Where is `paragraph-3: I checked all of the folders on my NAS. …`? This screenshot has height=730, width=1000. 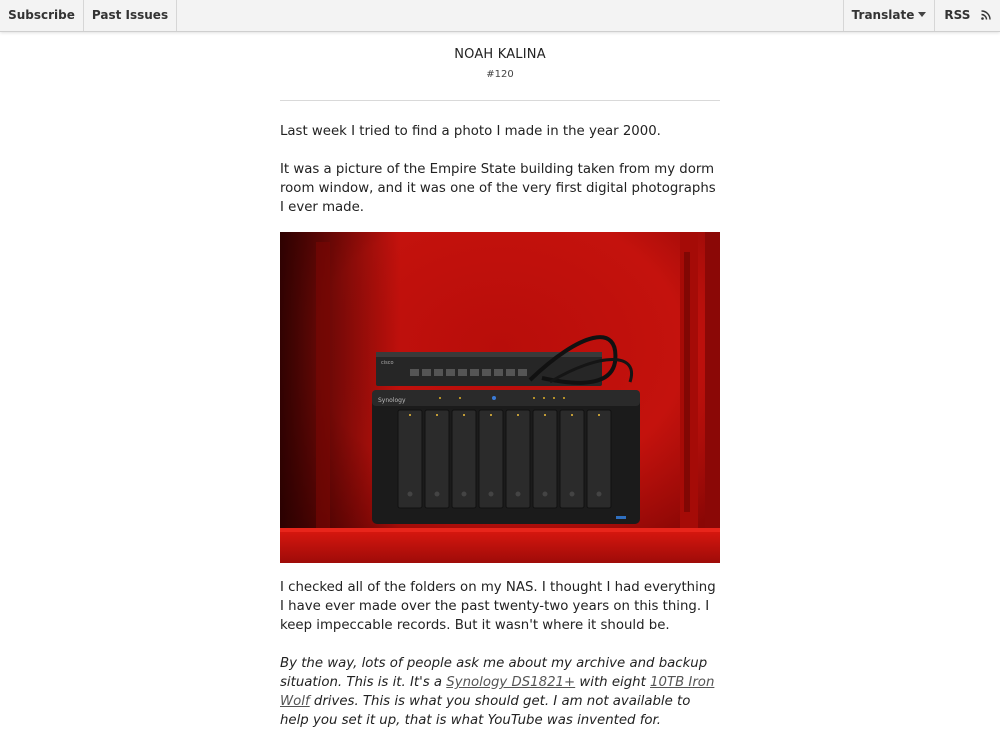 paragraph-3: I checked all of the folders on my NAS. … is located at coordinates (498, 606).